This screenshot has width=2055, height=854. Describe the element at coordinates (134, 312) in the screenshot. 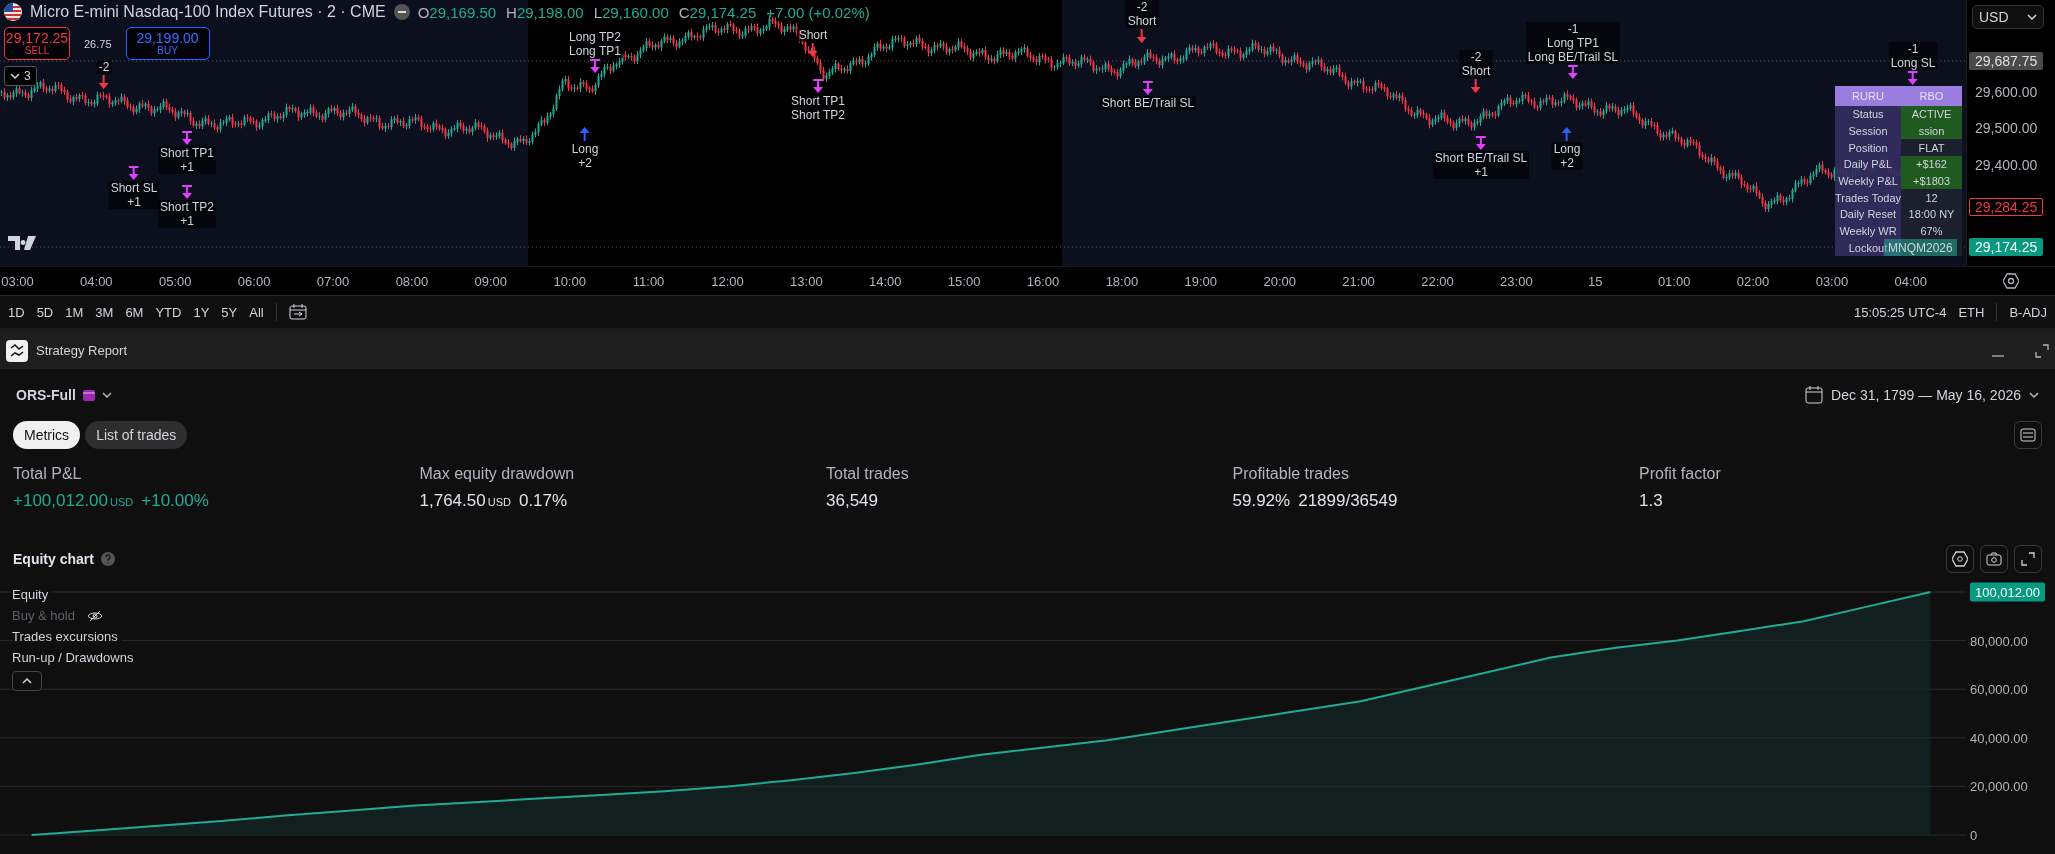

I see `range-button: 6M` at that location.